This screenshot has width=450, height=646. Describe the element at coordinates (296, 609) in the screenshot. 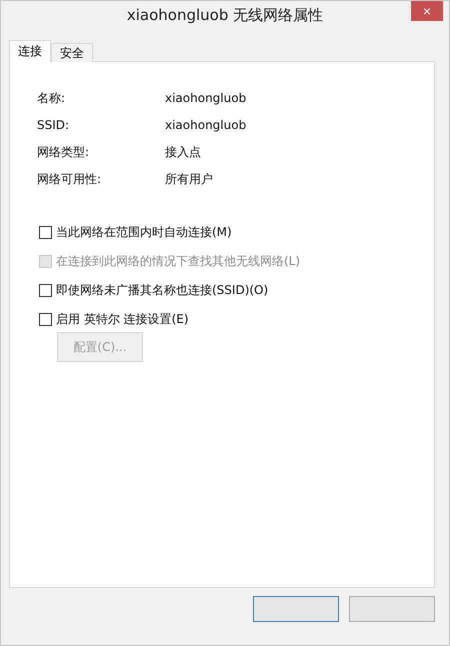

I see `dialog-button` at that location.